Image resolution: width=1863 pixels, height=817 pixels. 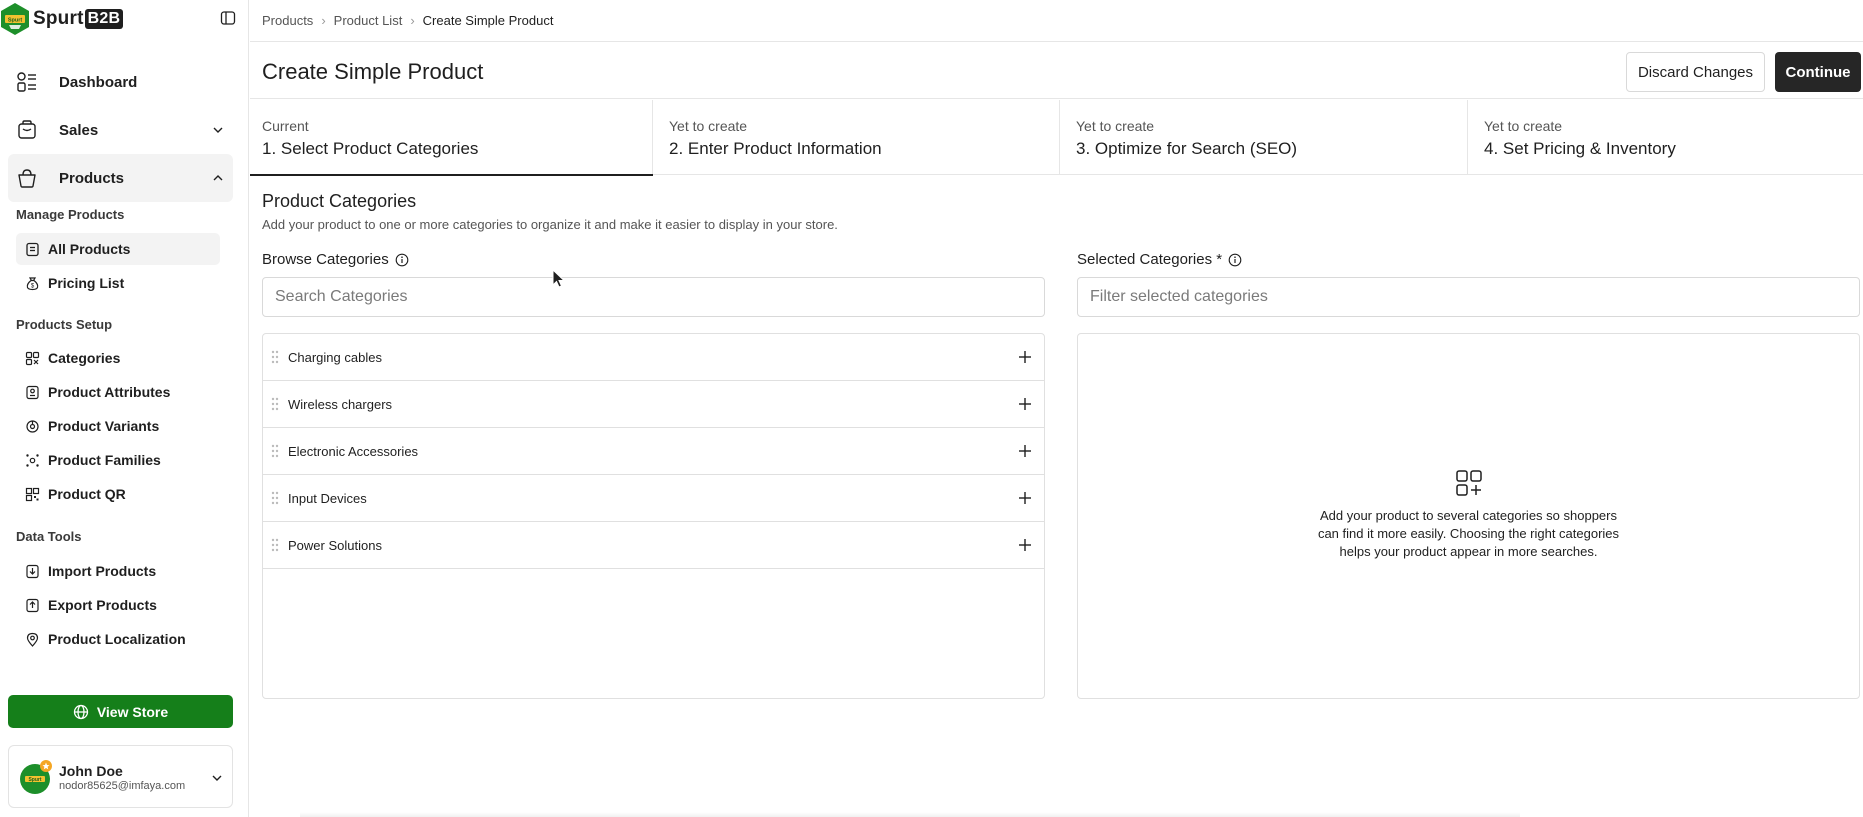 I want to click on sidebar-item-label: Product QR, so click(x=87, y=494).